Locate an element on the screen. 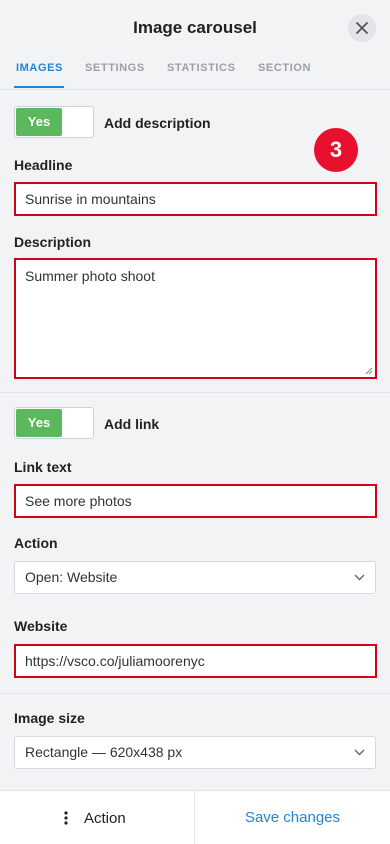 The height and width of the screenshot is (844, 390). description-value: Summer photo shoot is located at coordinates (90, 276).